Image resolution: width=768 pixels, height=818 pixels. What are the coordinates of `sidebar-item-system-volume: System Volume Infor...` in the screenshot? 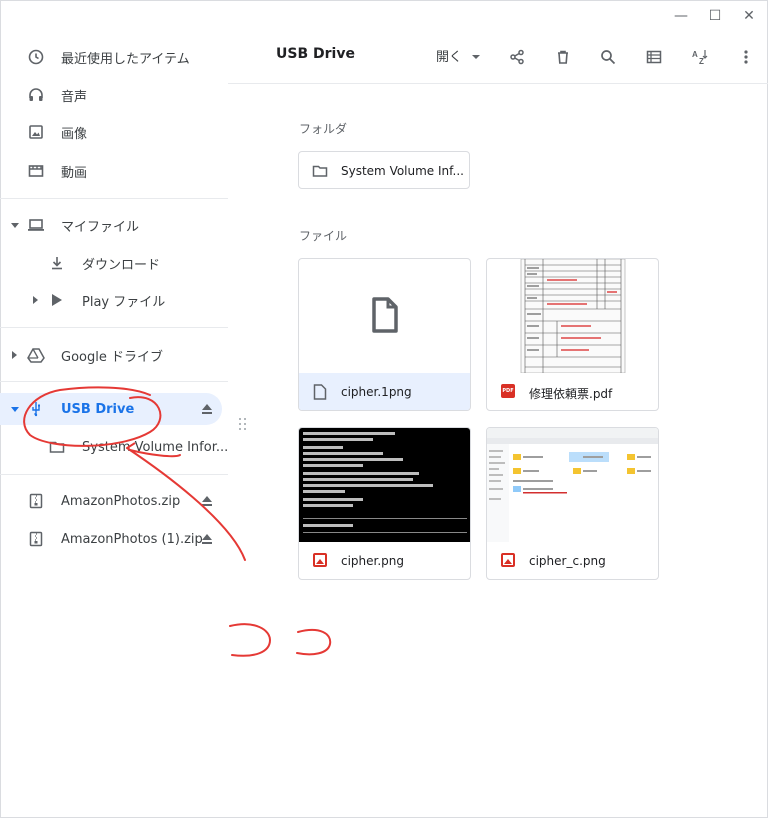 It's located at (114, 447).